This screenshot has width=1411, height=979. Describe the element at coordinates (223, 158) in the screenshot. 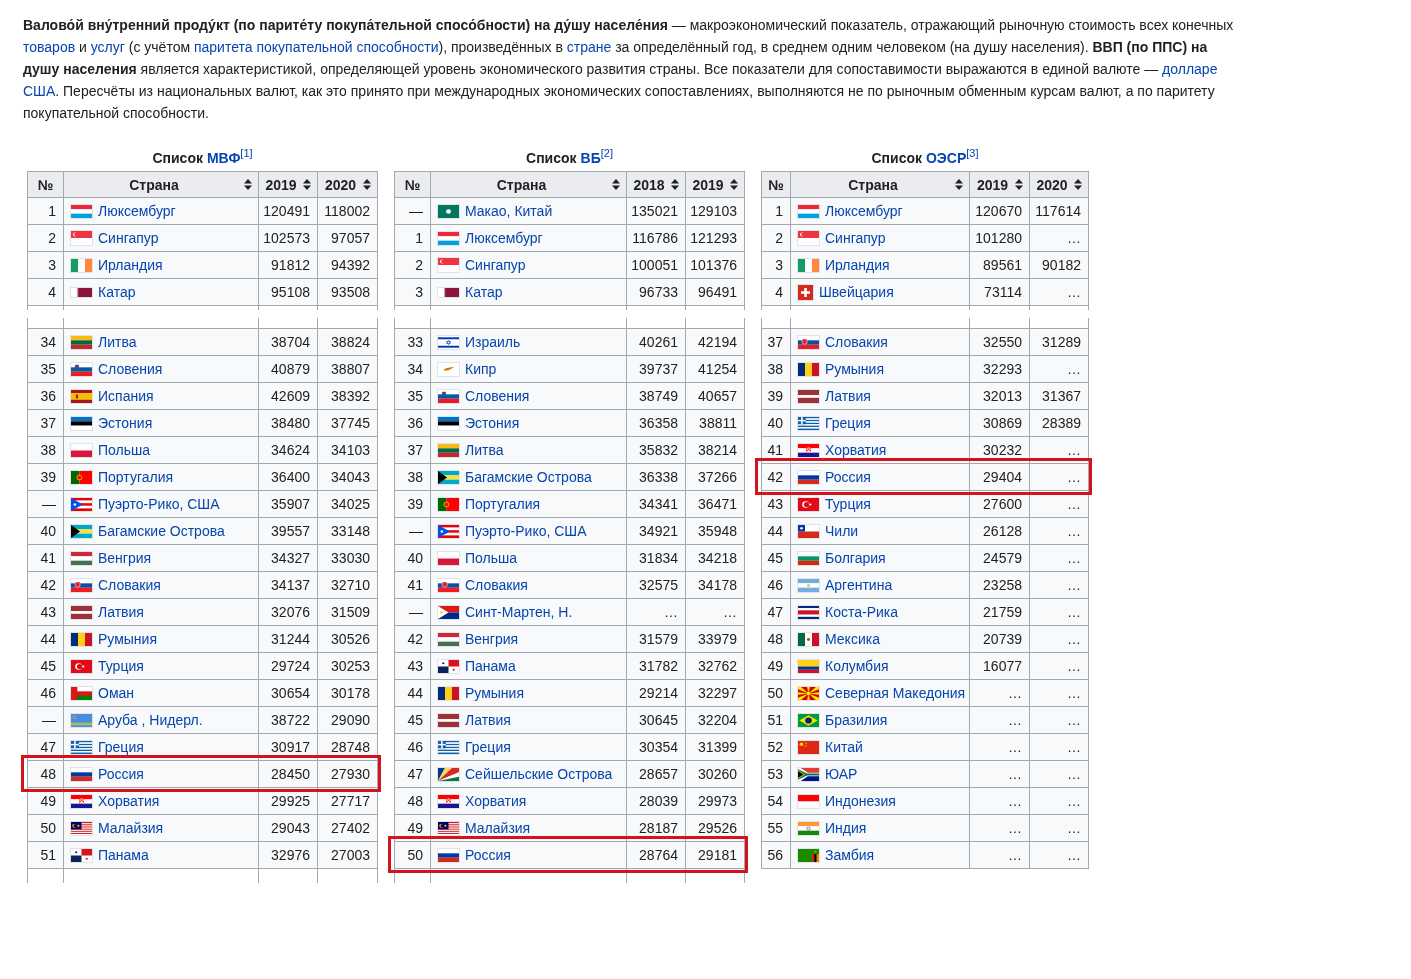

I see `caption-link: МВФ` at that location.